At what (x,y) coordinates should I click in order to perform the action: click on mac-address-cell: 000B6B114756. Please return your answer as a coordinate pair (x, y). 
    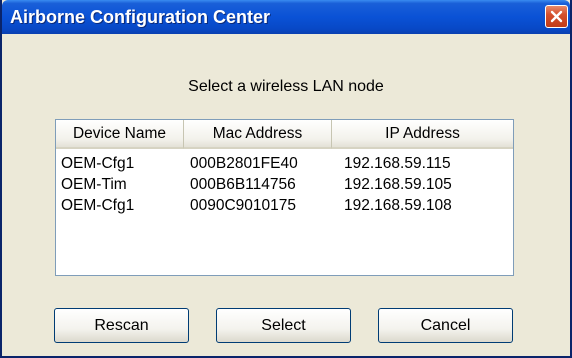
    Looking at the image, I should click on (243, 184).